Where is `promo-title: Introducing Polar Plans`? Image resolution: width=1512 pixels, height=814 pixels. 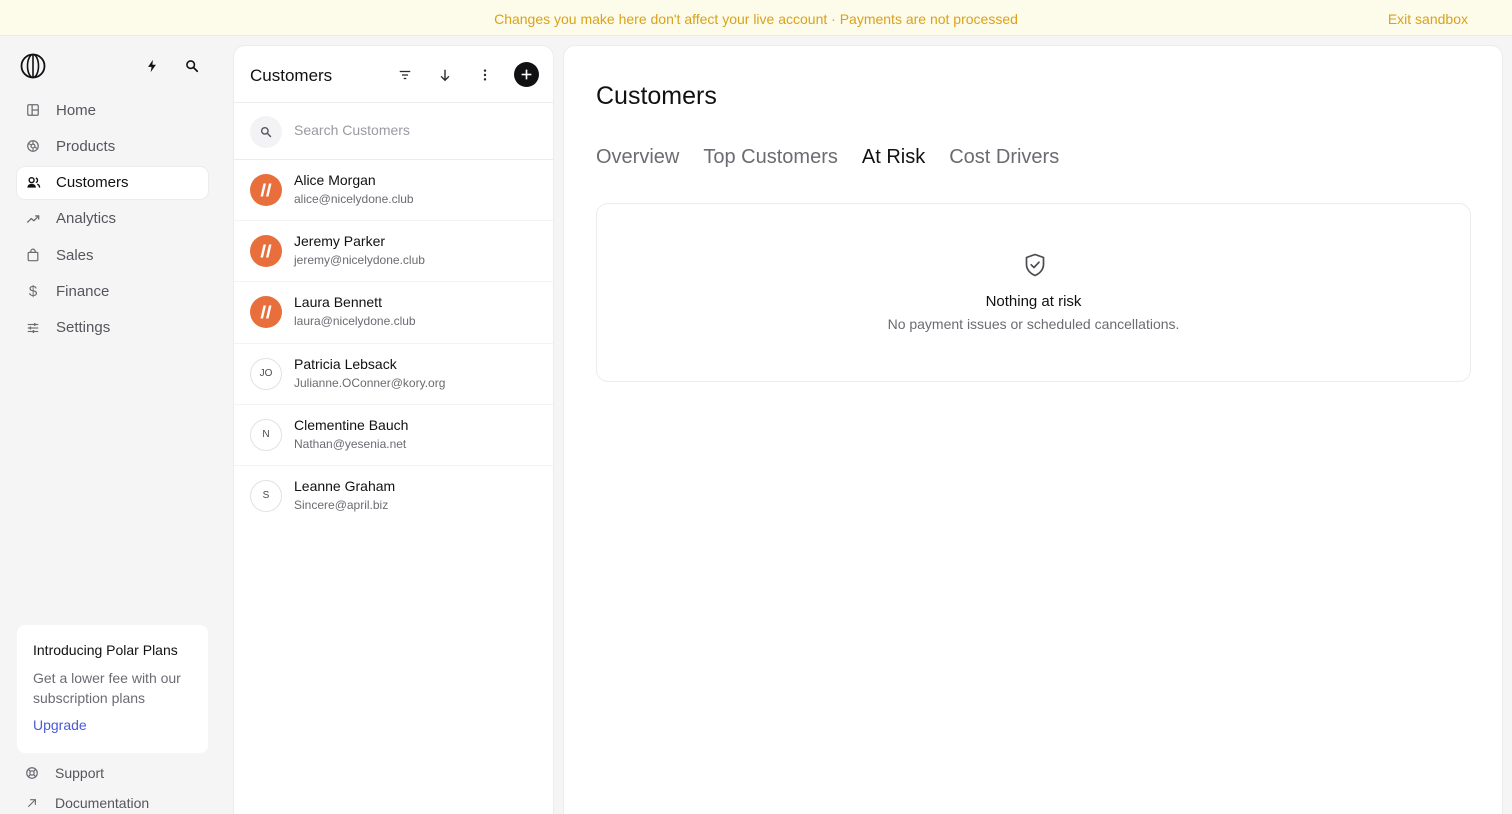 promo-title: Introducing Polar Plans is located at coordinates (105, 650).